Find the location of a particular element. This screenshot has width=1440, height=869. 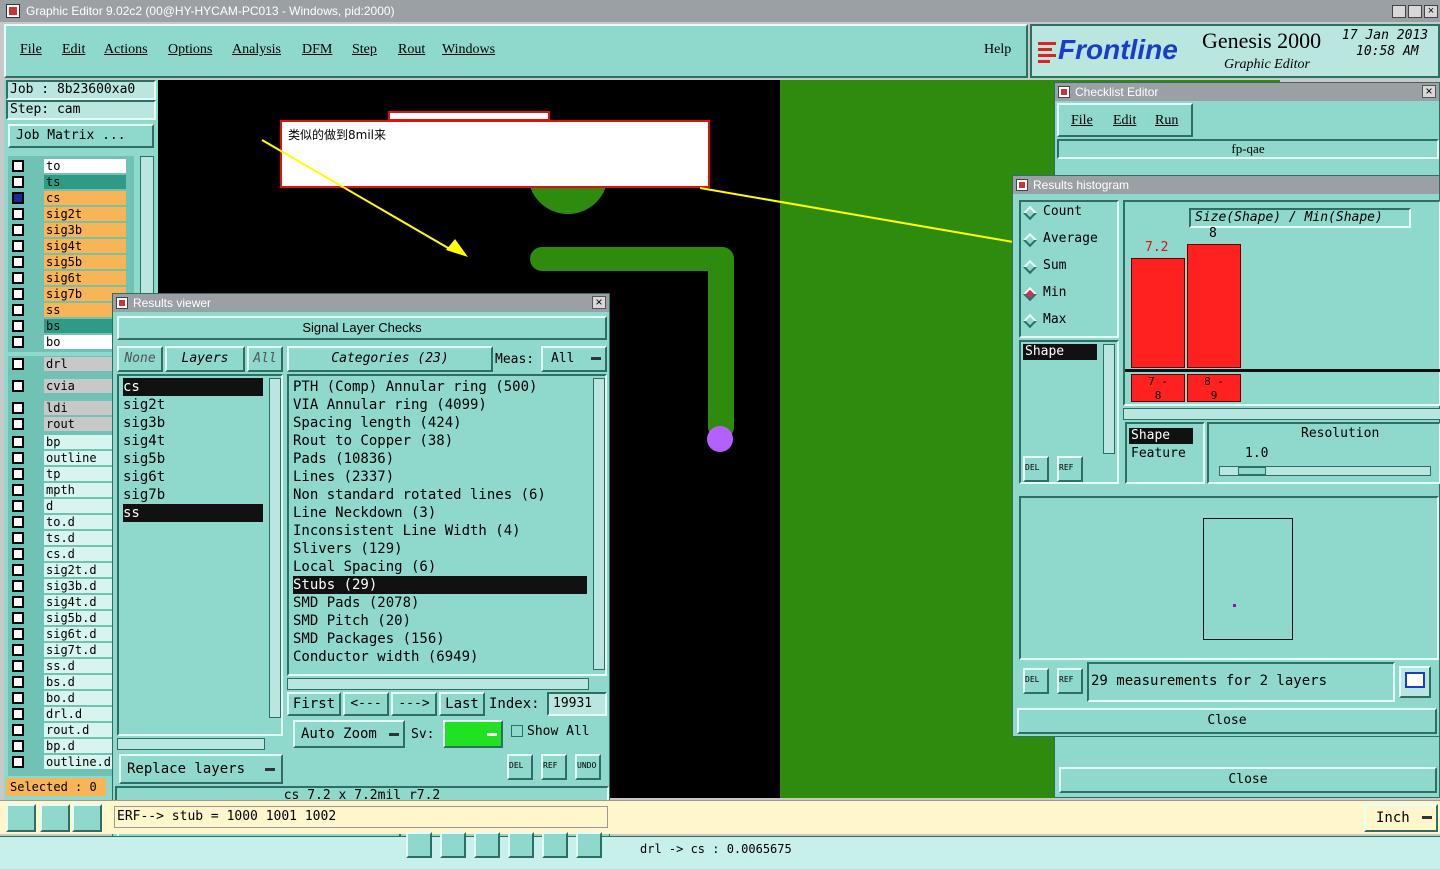

category-scrollbar is located at coordinates (599, 524).